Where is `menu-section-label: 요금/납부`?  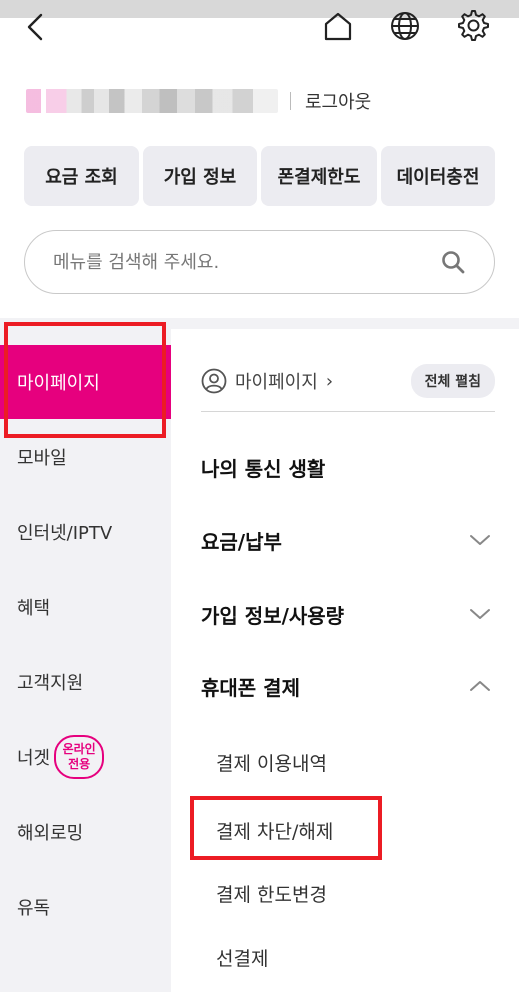 menu-section-label: 요금/납부 is located at coordinates (241, 541).